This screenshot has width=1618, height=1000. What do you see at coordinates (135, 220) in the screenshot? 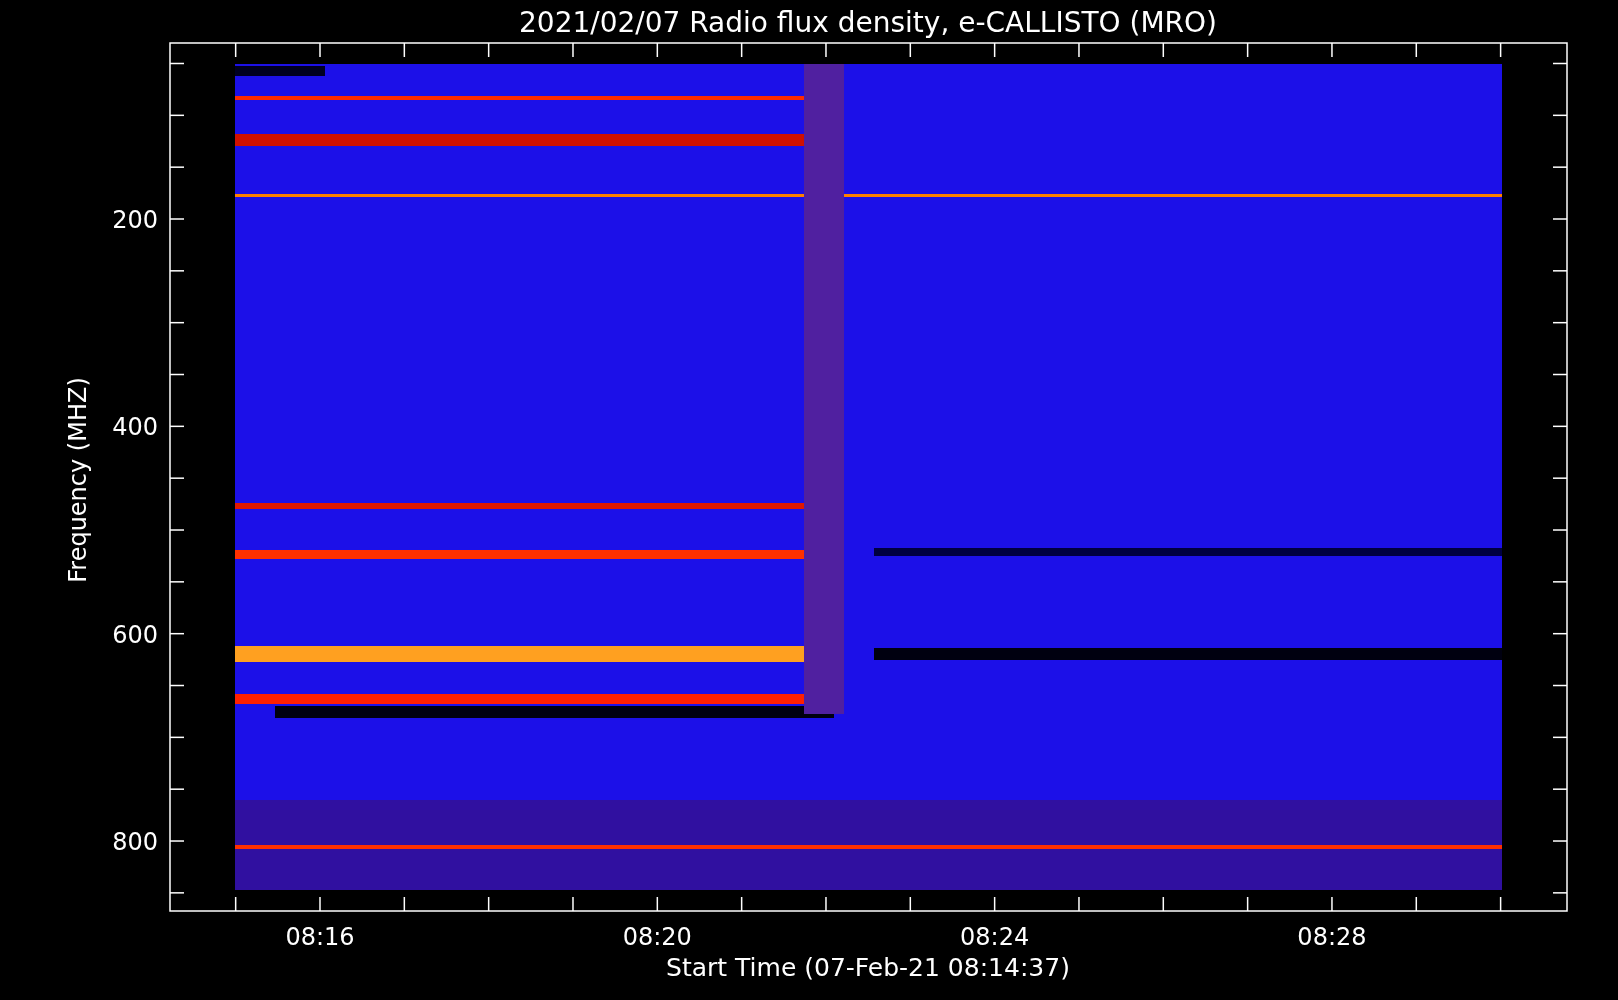
I see `y-tick-label: 200` at bounding box center [135, 220].